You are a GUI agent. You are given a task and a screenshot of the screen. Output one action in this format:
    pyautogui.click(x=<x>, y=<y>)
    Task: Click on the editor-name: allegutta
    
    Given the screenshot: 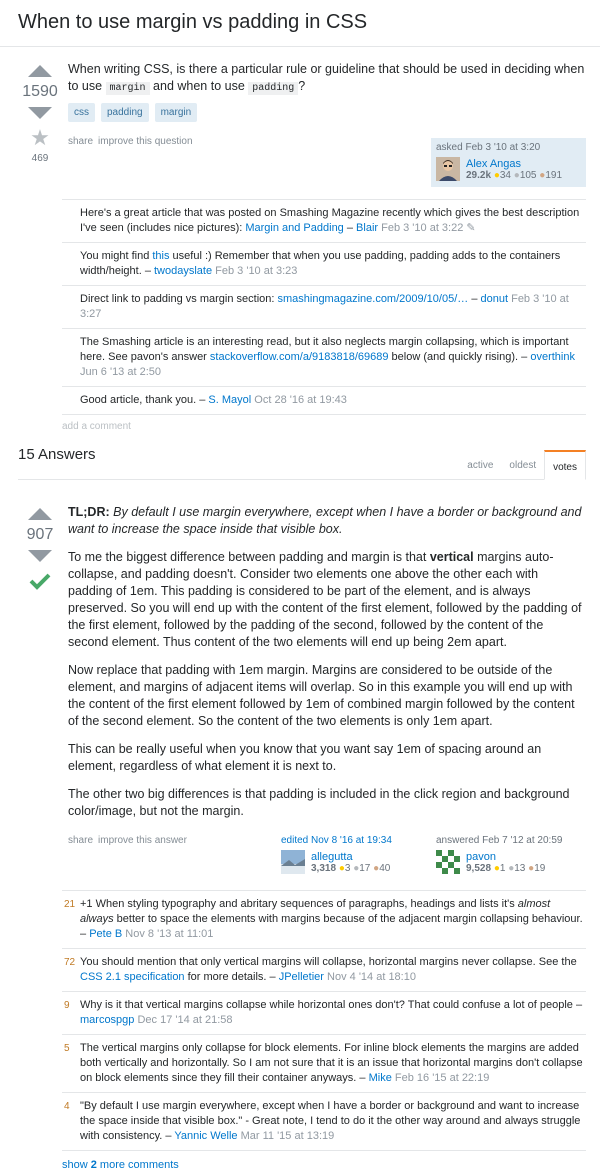 What is the action you would take?
    pyautogui.click(x=350, y=857)
    